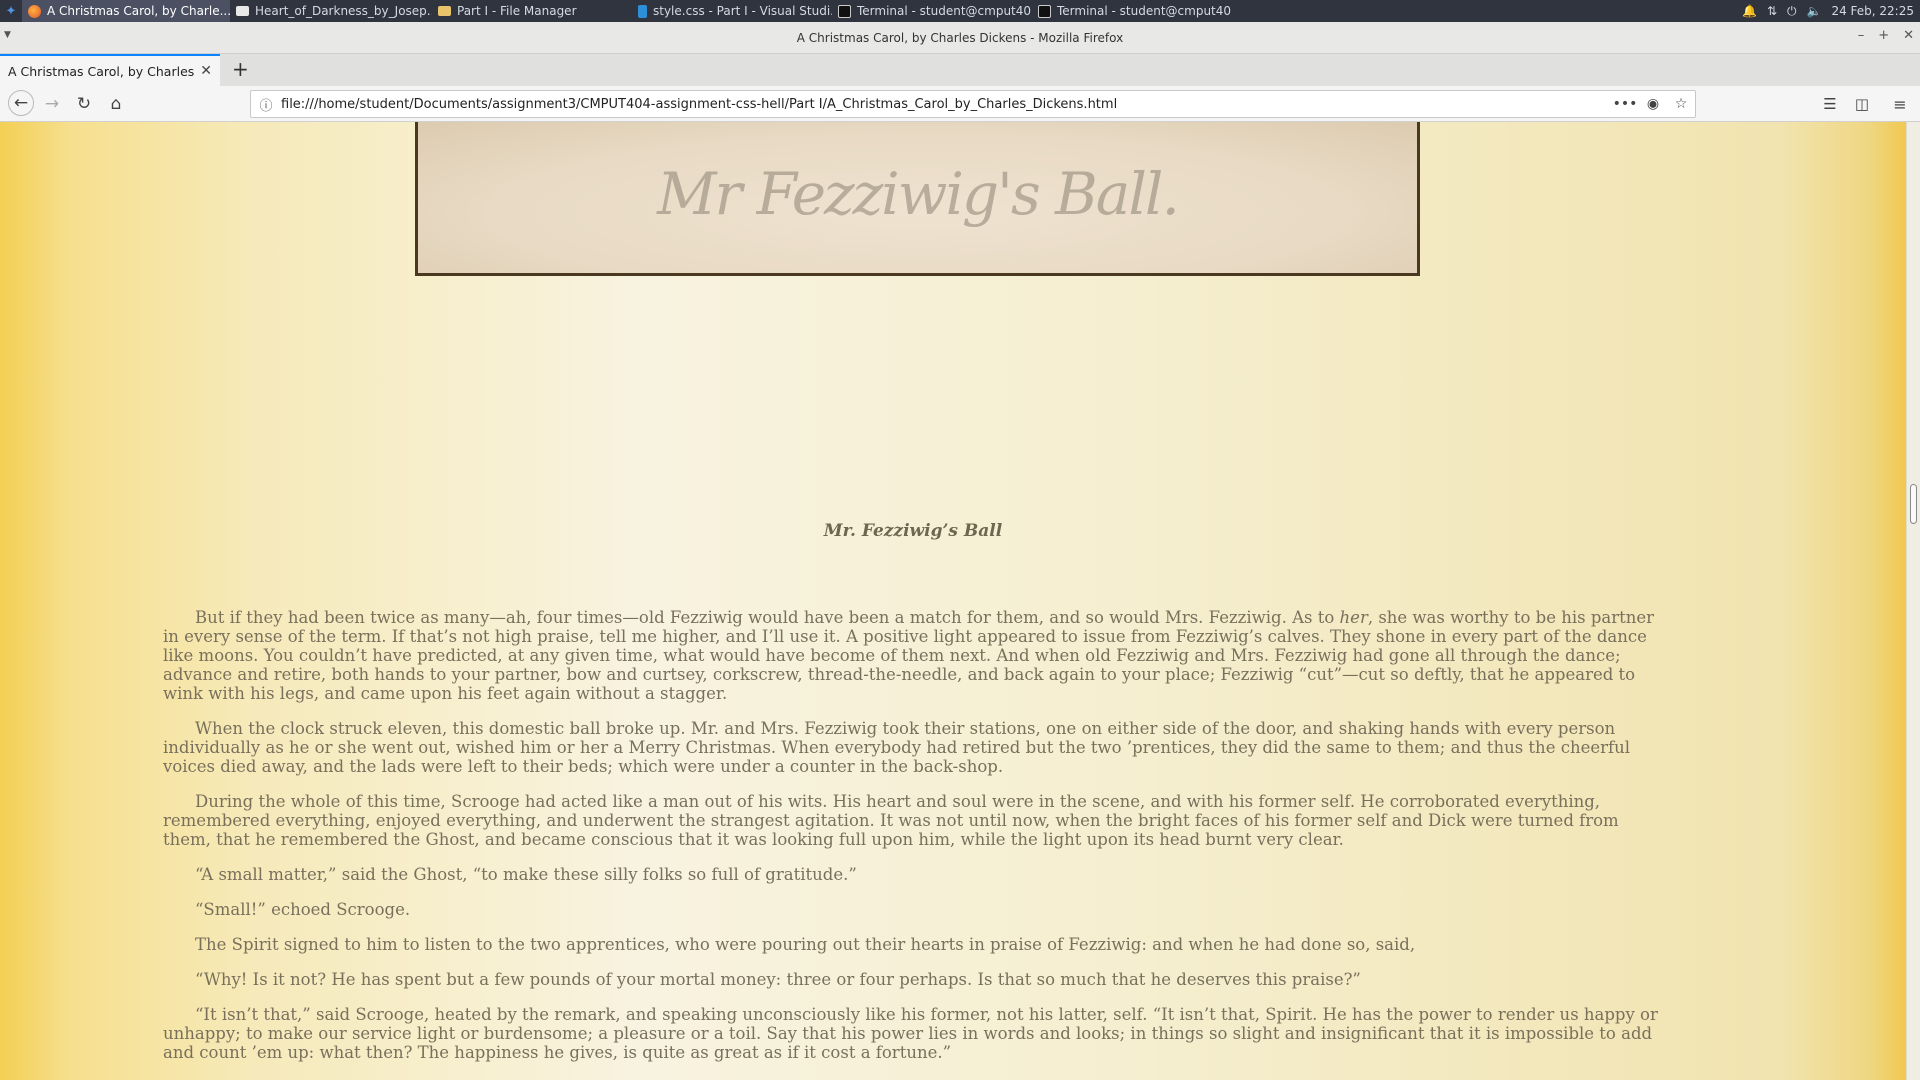  I want to click on home-icon: ⌂, so click(116, 104).